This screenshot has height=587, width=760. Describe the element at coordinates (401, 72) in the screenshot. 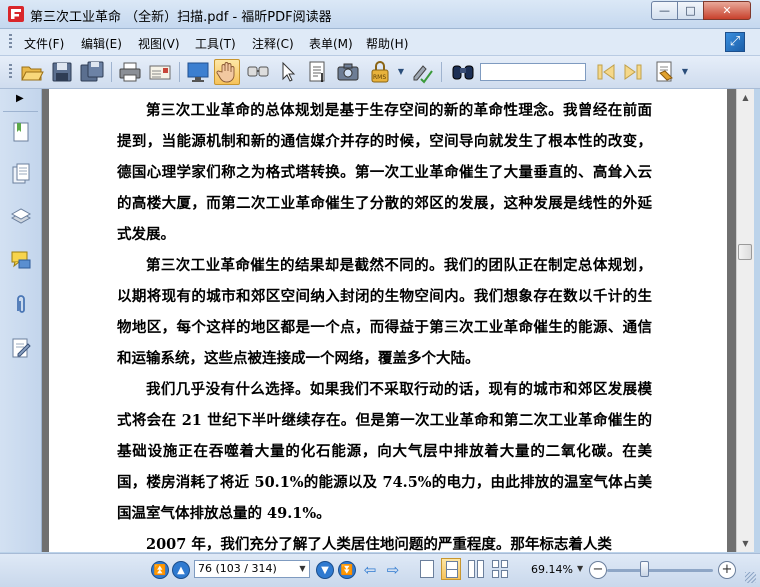

I see `rms-dropdown-chevron-down-icon: ▼` at that location.